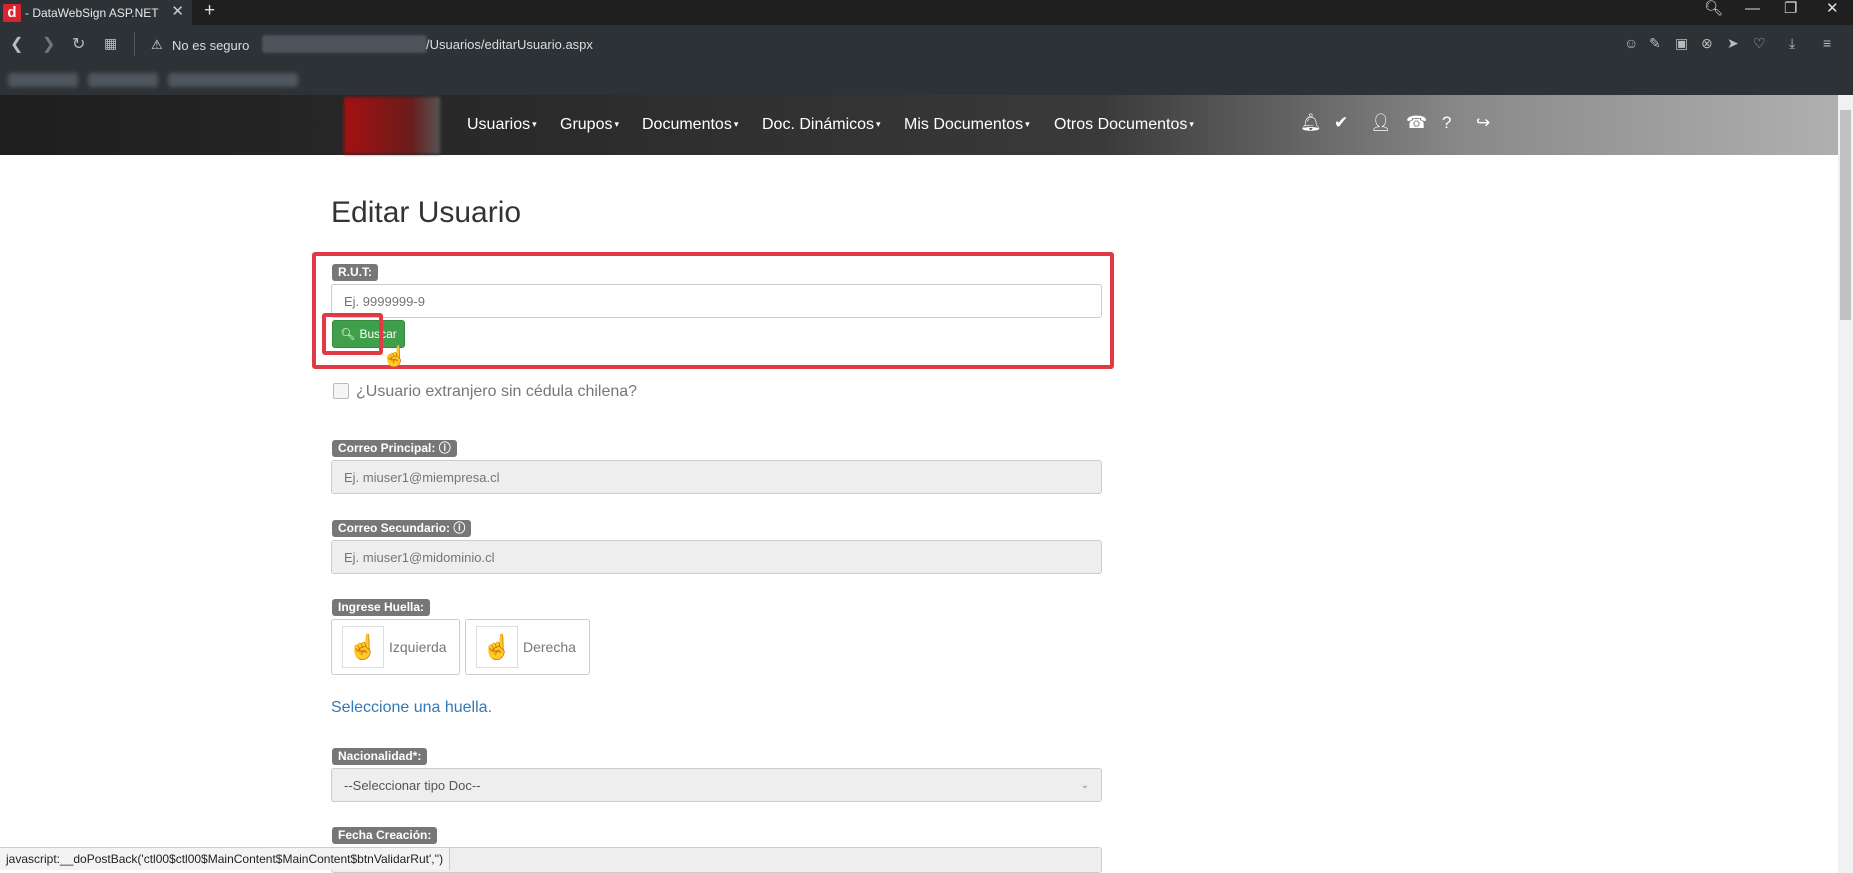 The height and width of the screenshot is (873, 1853). Describe the element at coordinates (716, 557) in the screenshot. I see `correo-secundario-input` at that location.